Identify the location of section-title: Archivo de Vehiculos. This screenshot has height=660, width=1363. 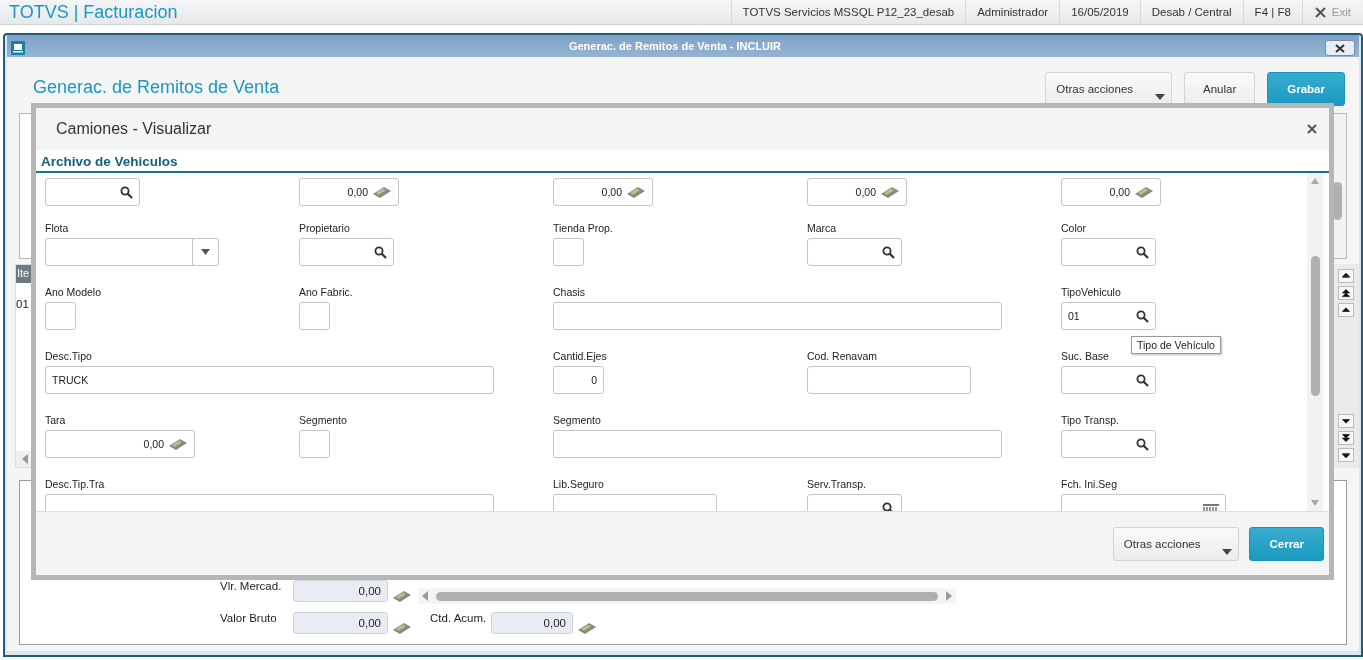
(682, 161).